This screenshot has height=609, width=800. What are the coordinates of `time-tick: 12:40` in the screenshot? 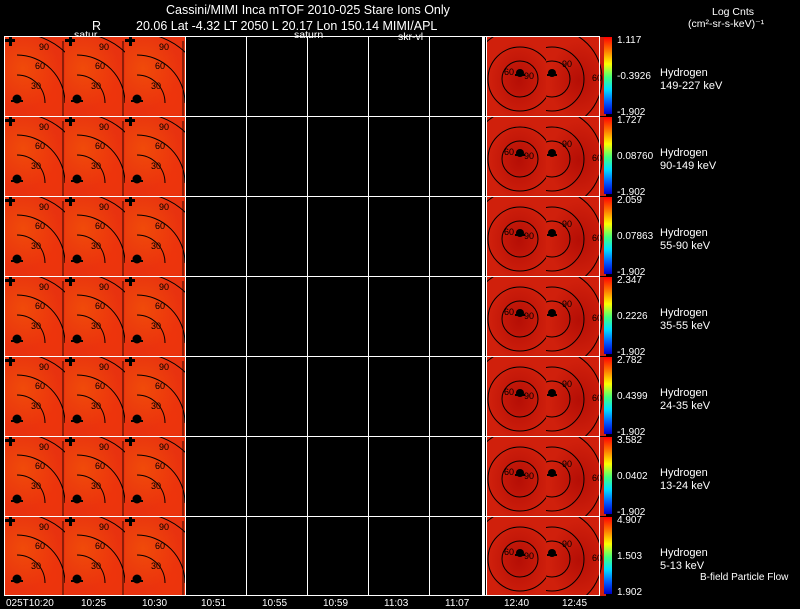 It's located at (517, 603).